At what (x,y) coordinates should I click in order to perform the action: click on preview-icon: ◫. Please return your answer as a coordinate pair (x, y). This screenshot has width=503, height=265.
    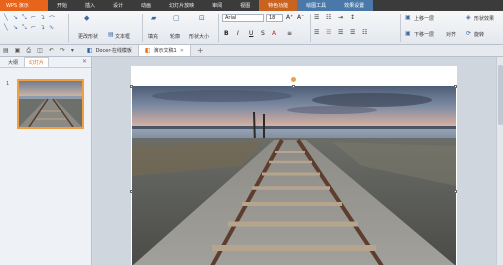
    Looking at the image, I should click on (40, 50).